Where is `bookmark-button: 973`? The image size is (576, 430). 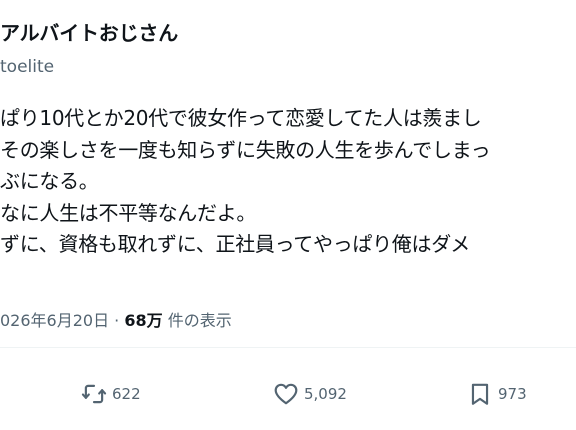 bookmark-button: 973 is located at coordinates (496, 394).